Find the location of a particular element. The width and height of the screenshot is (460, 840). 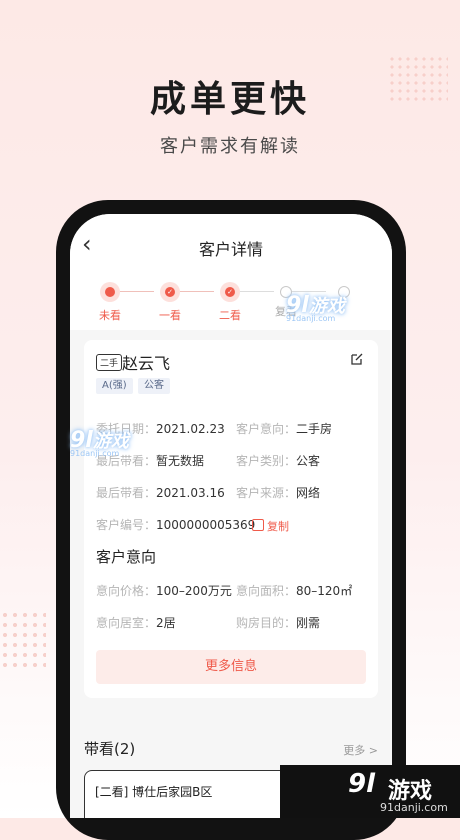

decor-dots-left is located at coordinates (23, 640).